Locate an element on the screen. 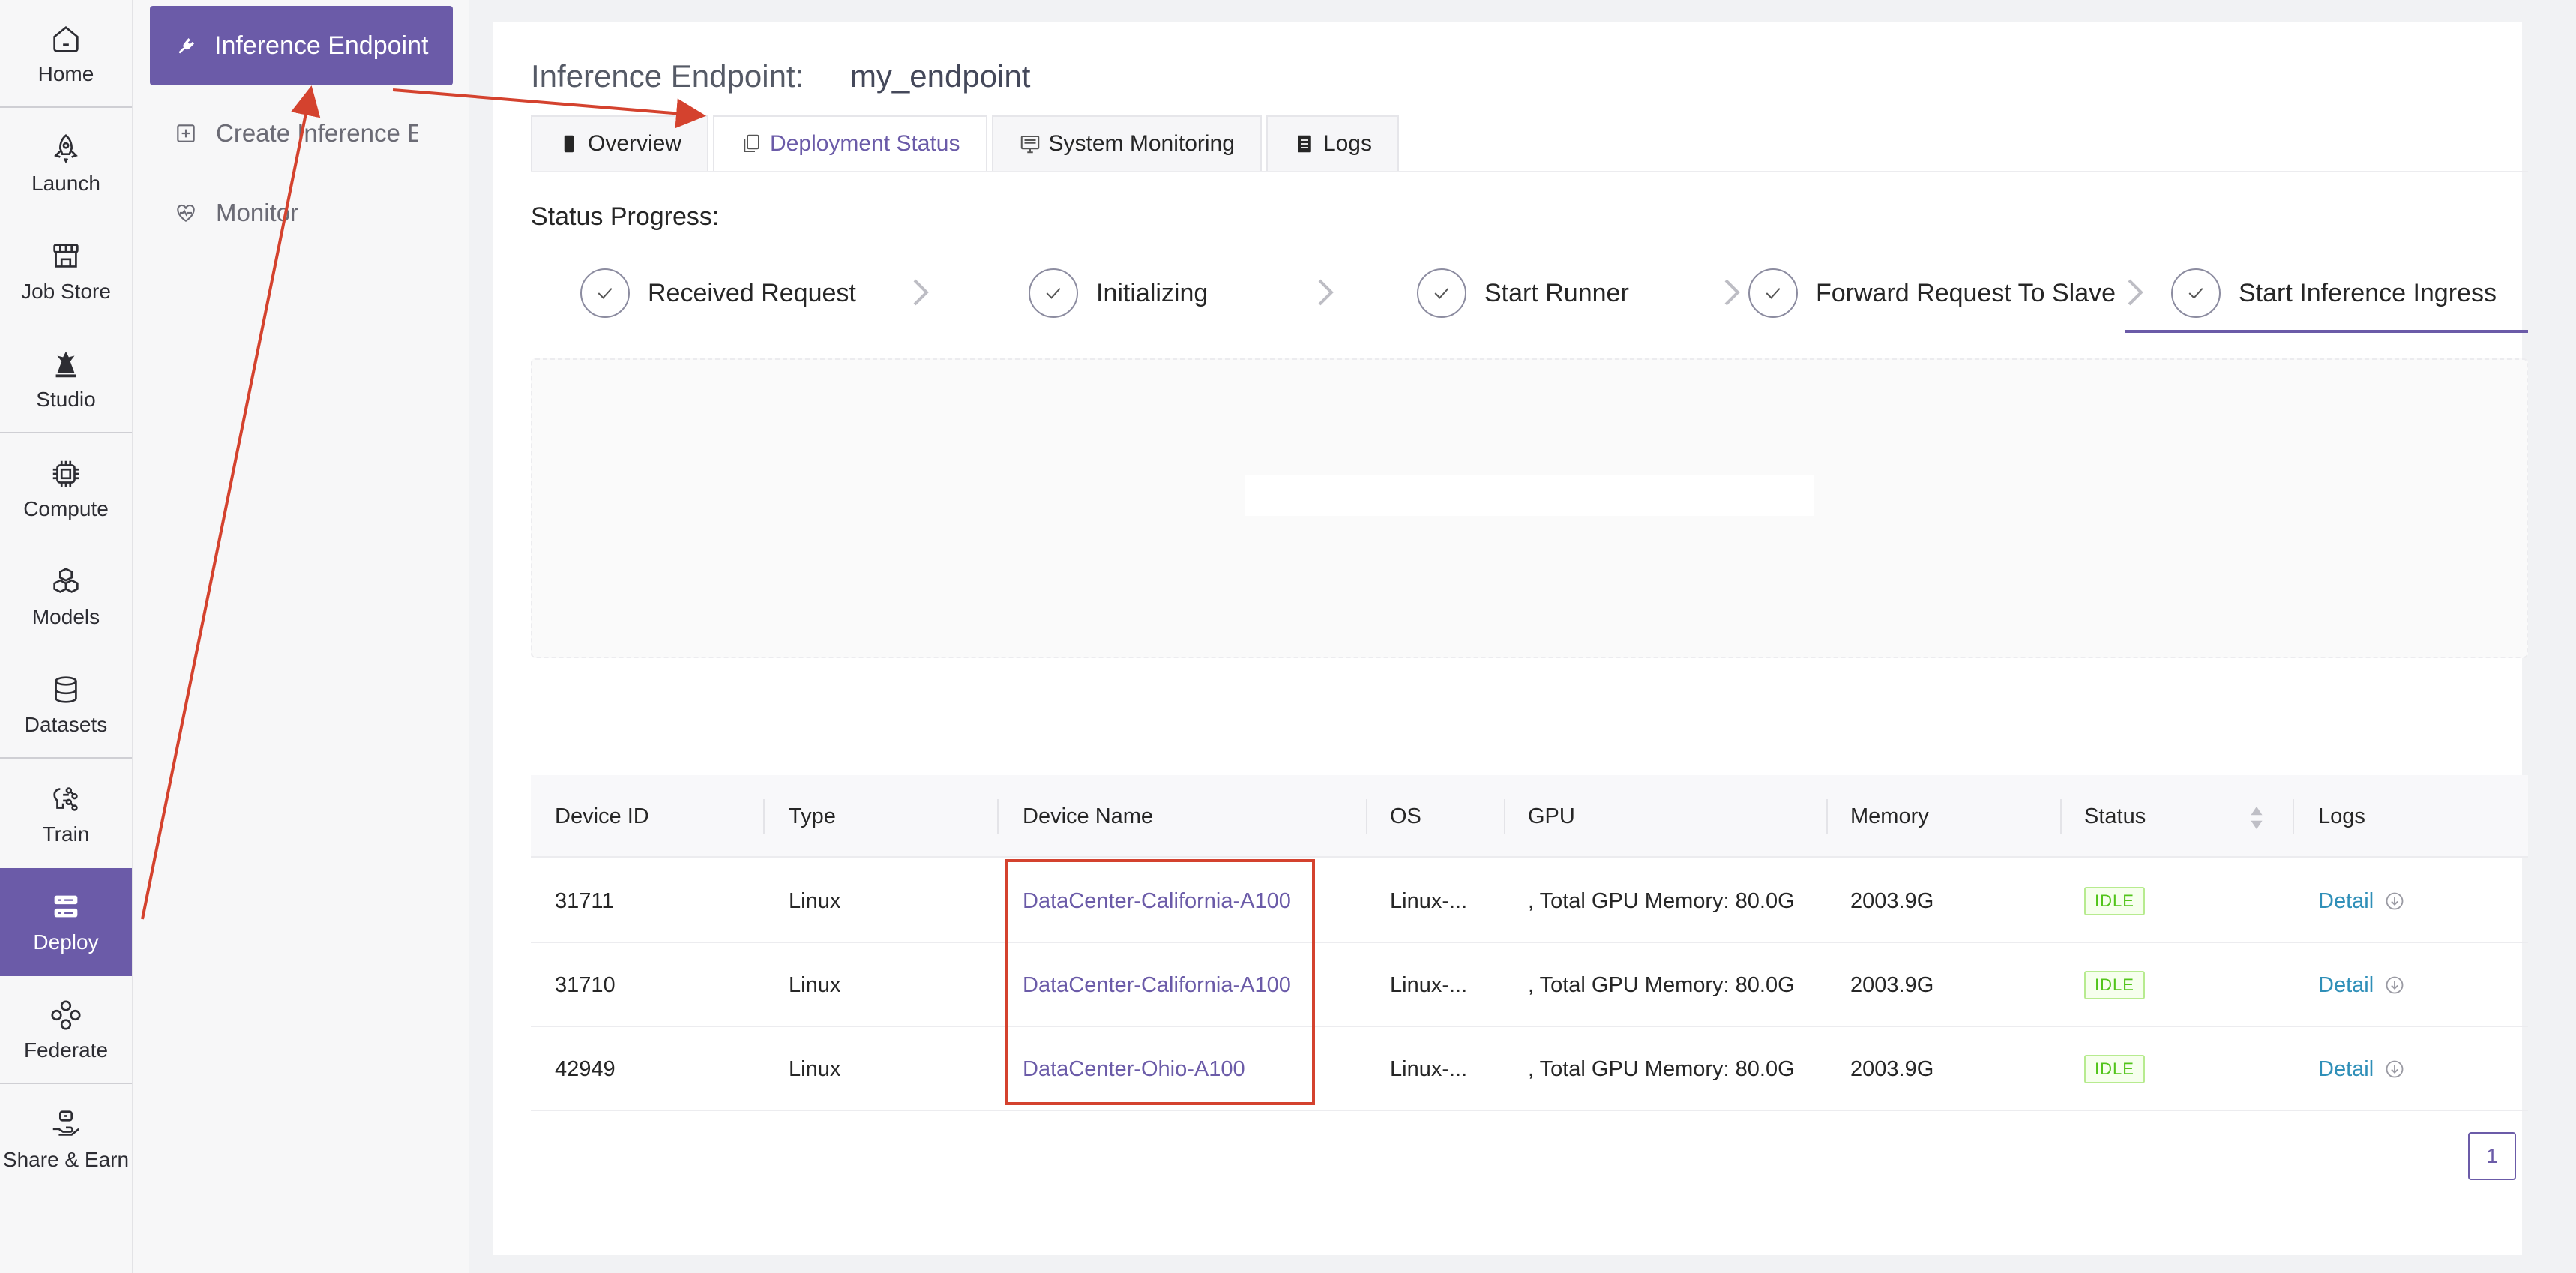 The width and height of the screenshot is (2576, 1273). train-icon is located at coordinates (65, 799).